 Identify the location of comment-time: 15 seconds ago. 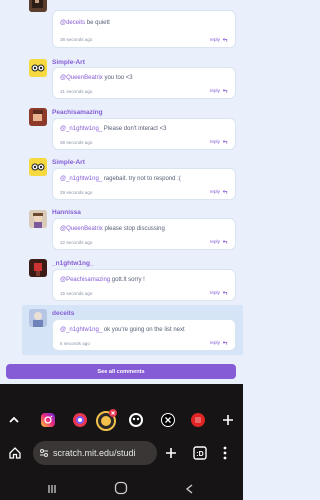
(76, 293).